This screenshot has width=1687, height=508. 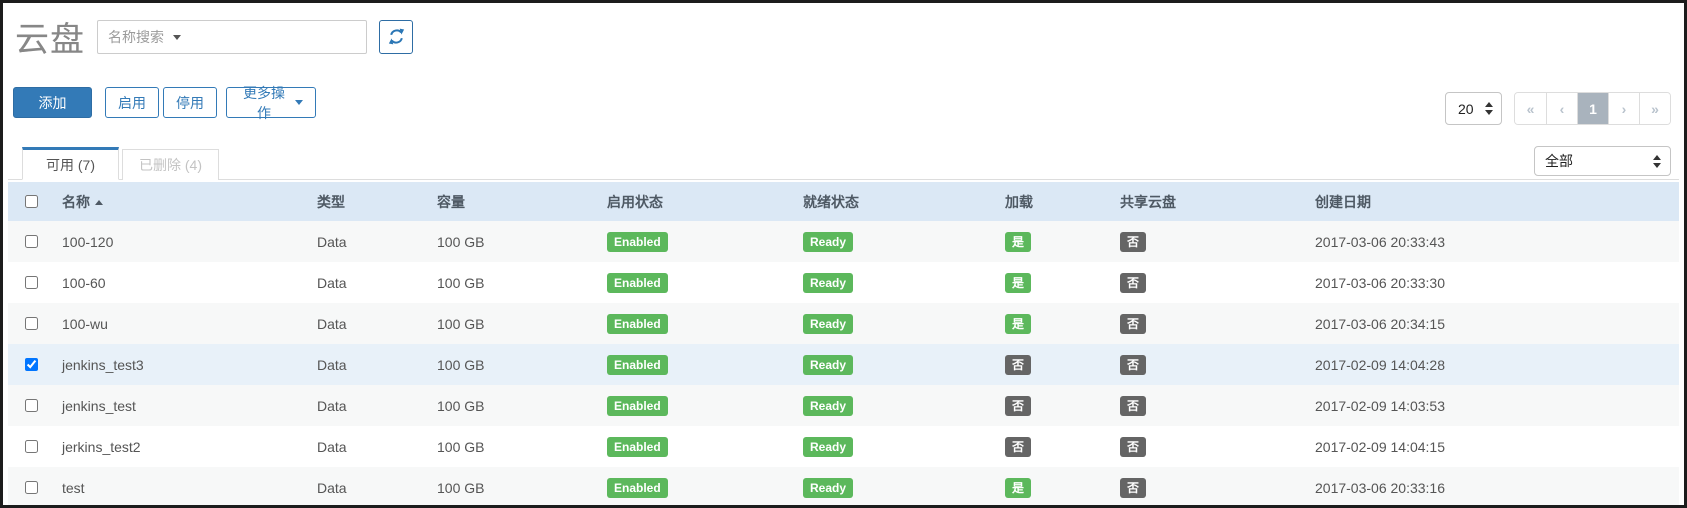 What do you see at coordinates (103, 364) in the screenshot?
I see `disk-name: jenkins_test3` at bounding box center [103, 364].